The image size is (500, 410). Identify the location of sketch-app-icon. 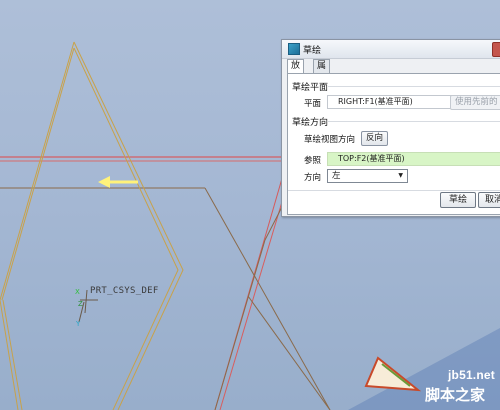
(294, 49).